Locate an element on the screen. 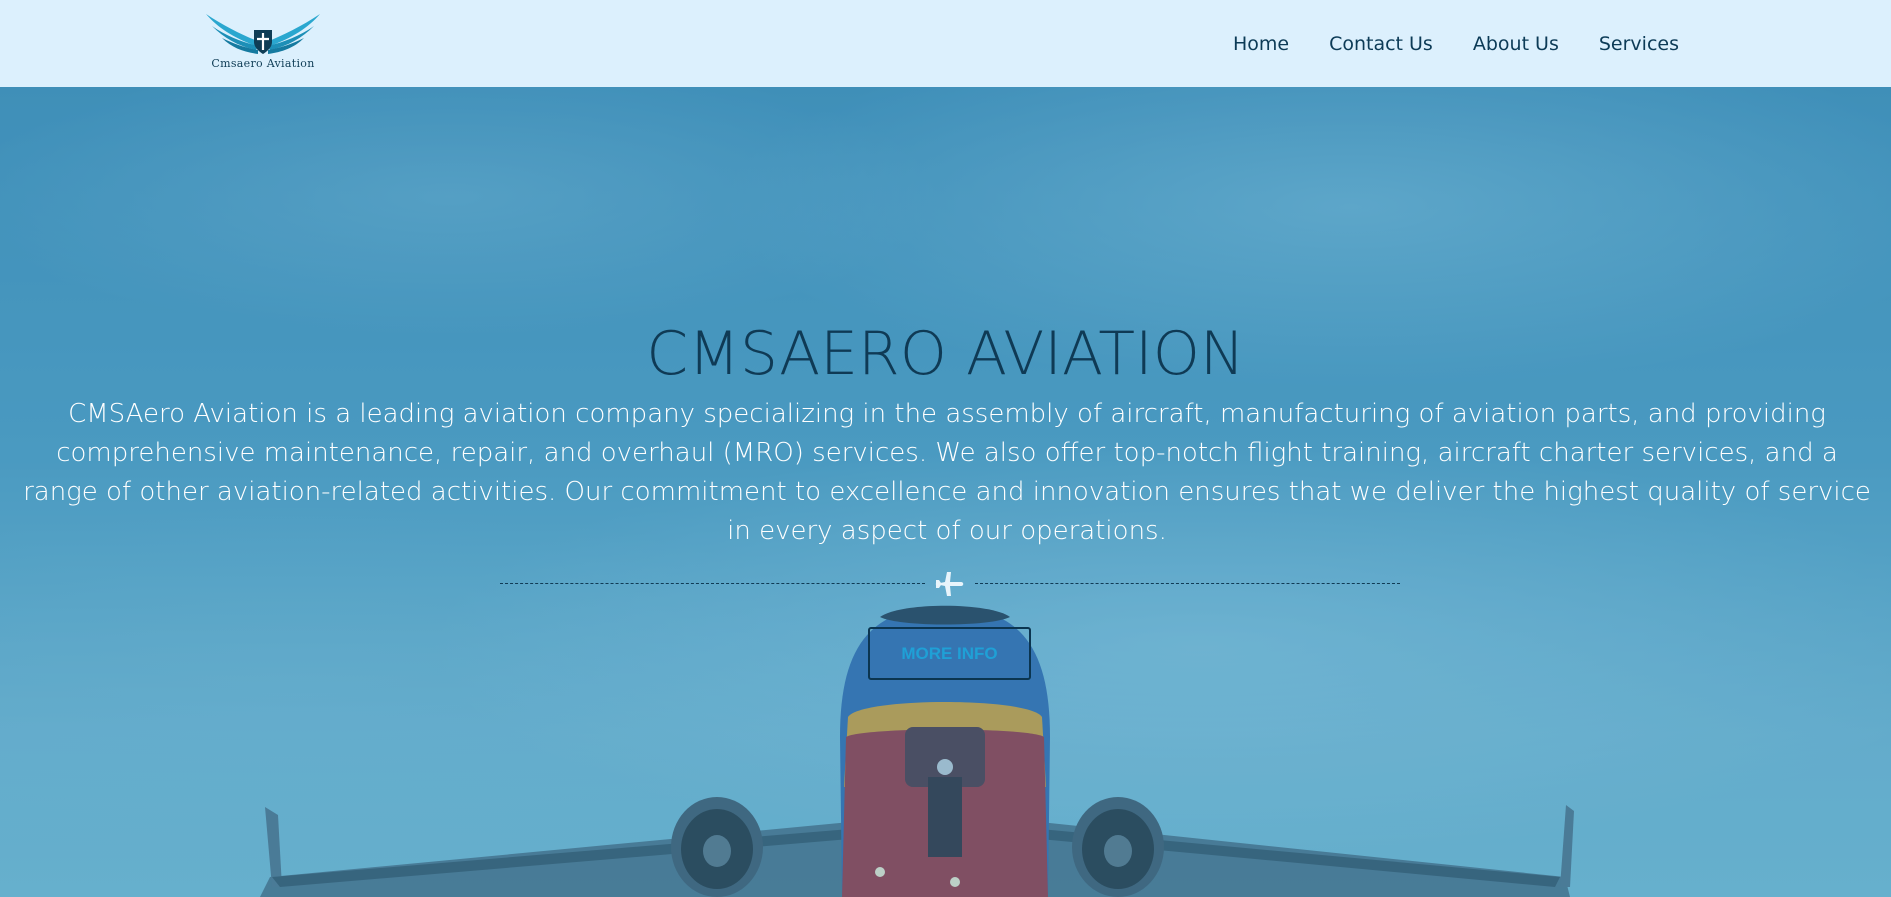  divider-line-left is located at coordinates (712, 583).